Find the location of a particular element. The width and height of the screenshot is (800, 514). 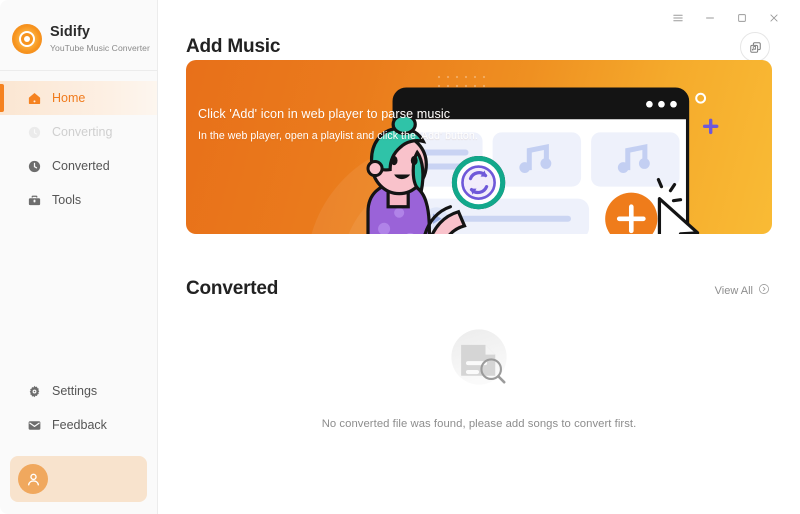

sidebar-item-label-home: Home is located at coordinates (69, 98).